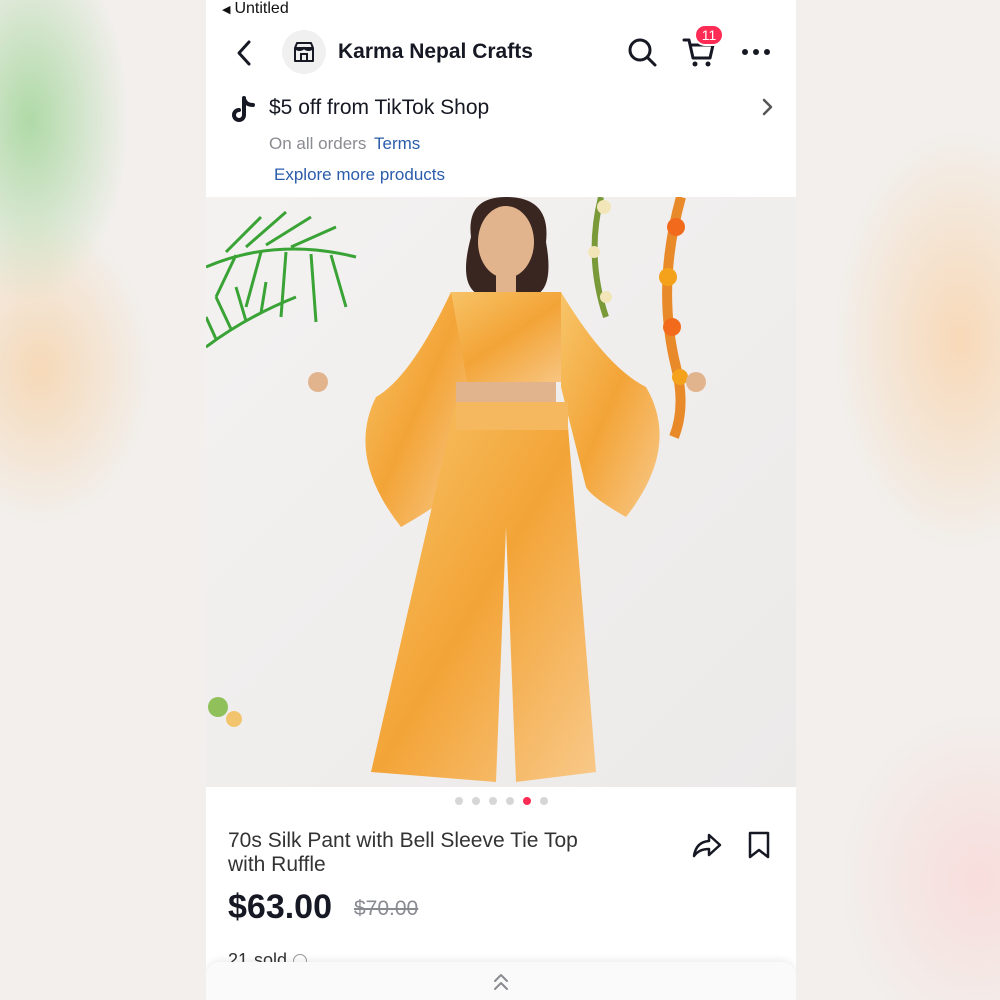 This screenshot has width=1000, height=1000. I want to click on cart-count-badge: 11, so click(709, 35).